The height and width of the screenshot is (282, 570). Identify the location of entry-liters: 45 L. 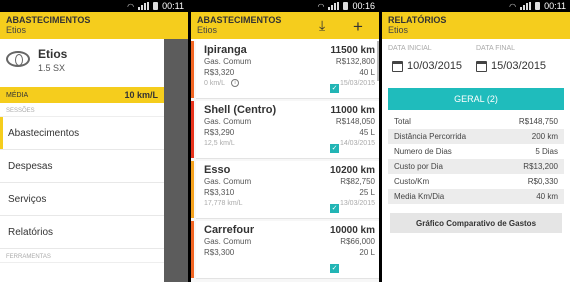
(367, 132).